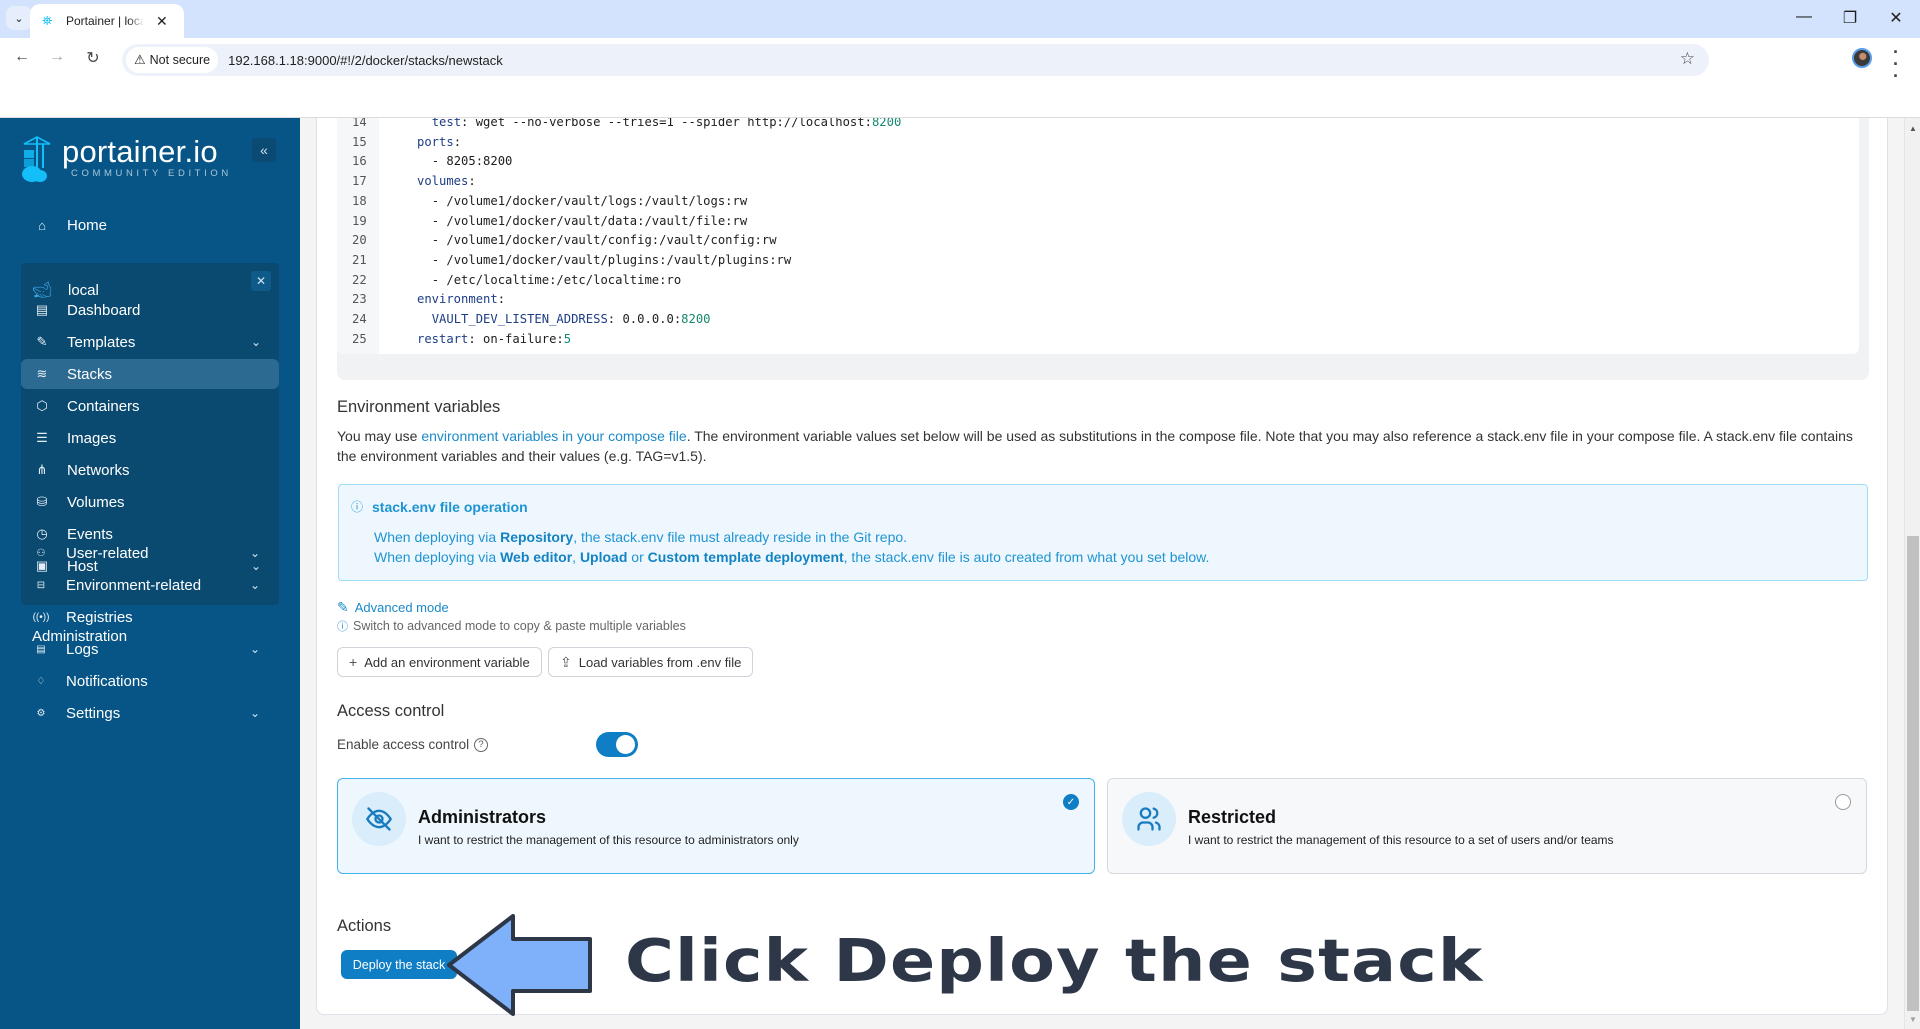  What do you see at coordinates (42, 225) in the screenshot?
I see `home-icon: ⌂` at bounding box center [42, 225].